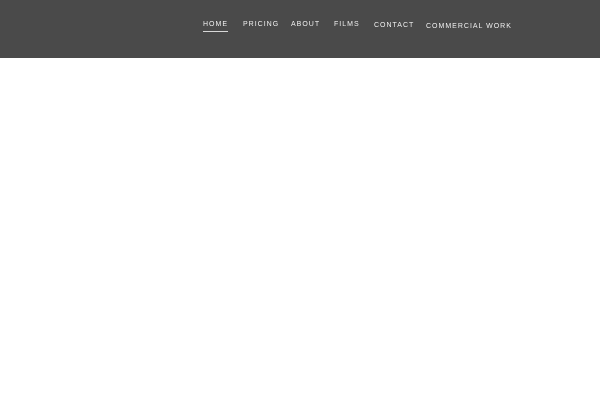 This screenshot has width=600, height=400. I want to click on nav-item-home: HOME, so click(215, 26).